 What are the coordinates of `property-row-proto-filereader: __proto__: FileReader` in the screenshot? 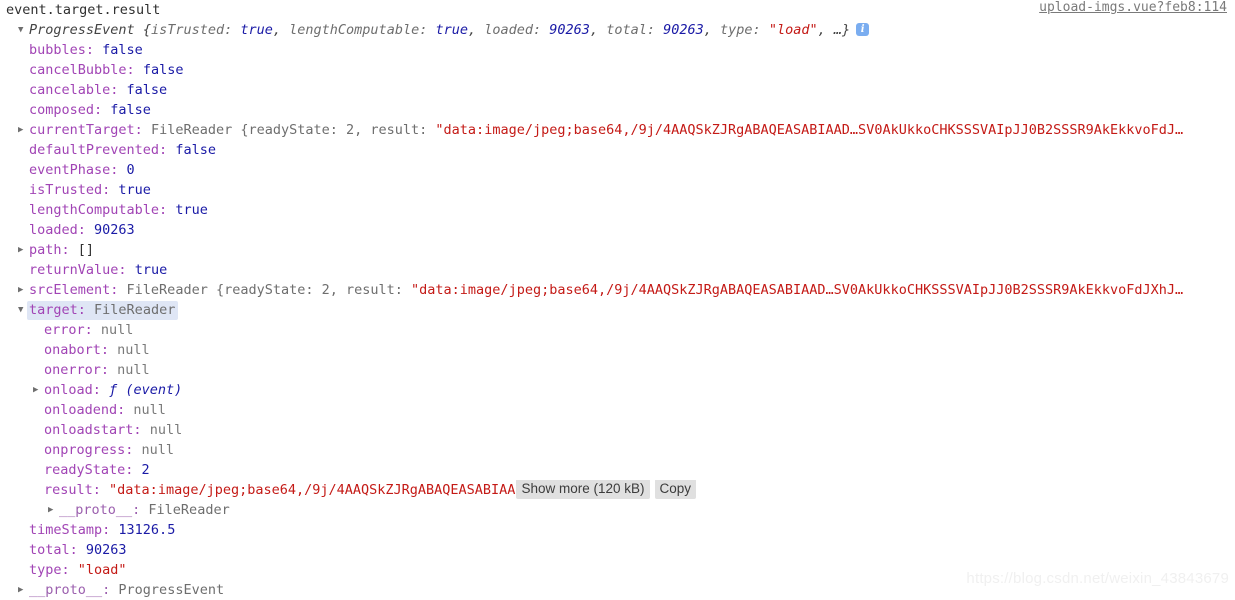 It's located at (617, 510).